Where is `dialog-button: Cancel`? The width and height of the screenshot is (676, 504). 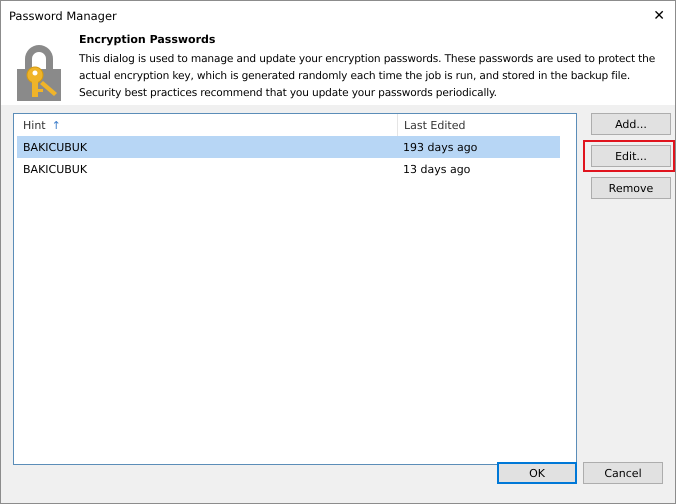
dialog-button: Cancel is located at coordinates (623, 473).